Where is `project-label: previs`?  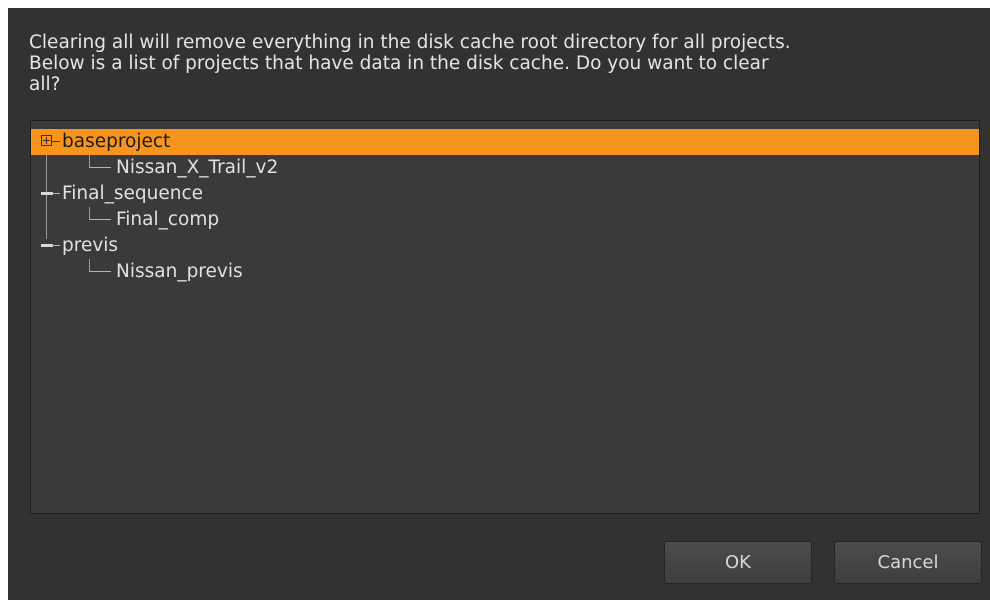 project-label: previs is located at coordinates (90, 245).